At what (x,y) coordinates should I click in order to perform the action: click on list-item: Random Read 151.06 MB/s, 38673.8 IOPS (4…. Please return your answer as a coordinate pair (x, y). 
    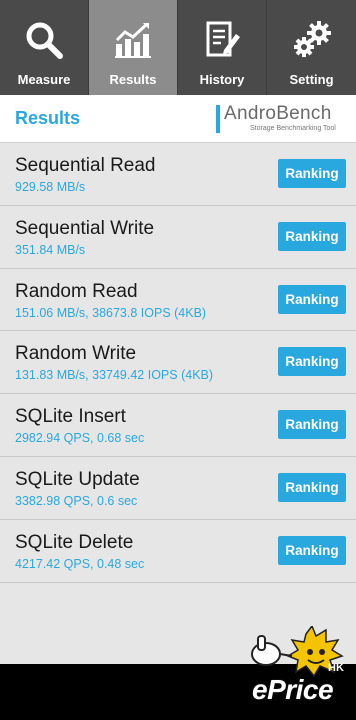
    Looking at the image, I should click on (178, 300).